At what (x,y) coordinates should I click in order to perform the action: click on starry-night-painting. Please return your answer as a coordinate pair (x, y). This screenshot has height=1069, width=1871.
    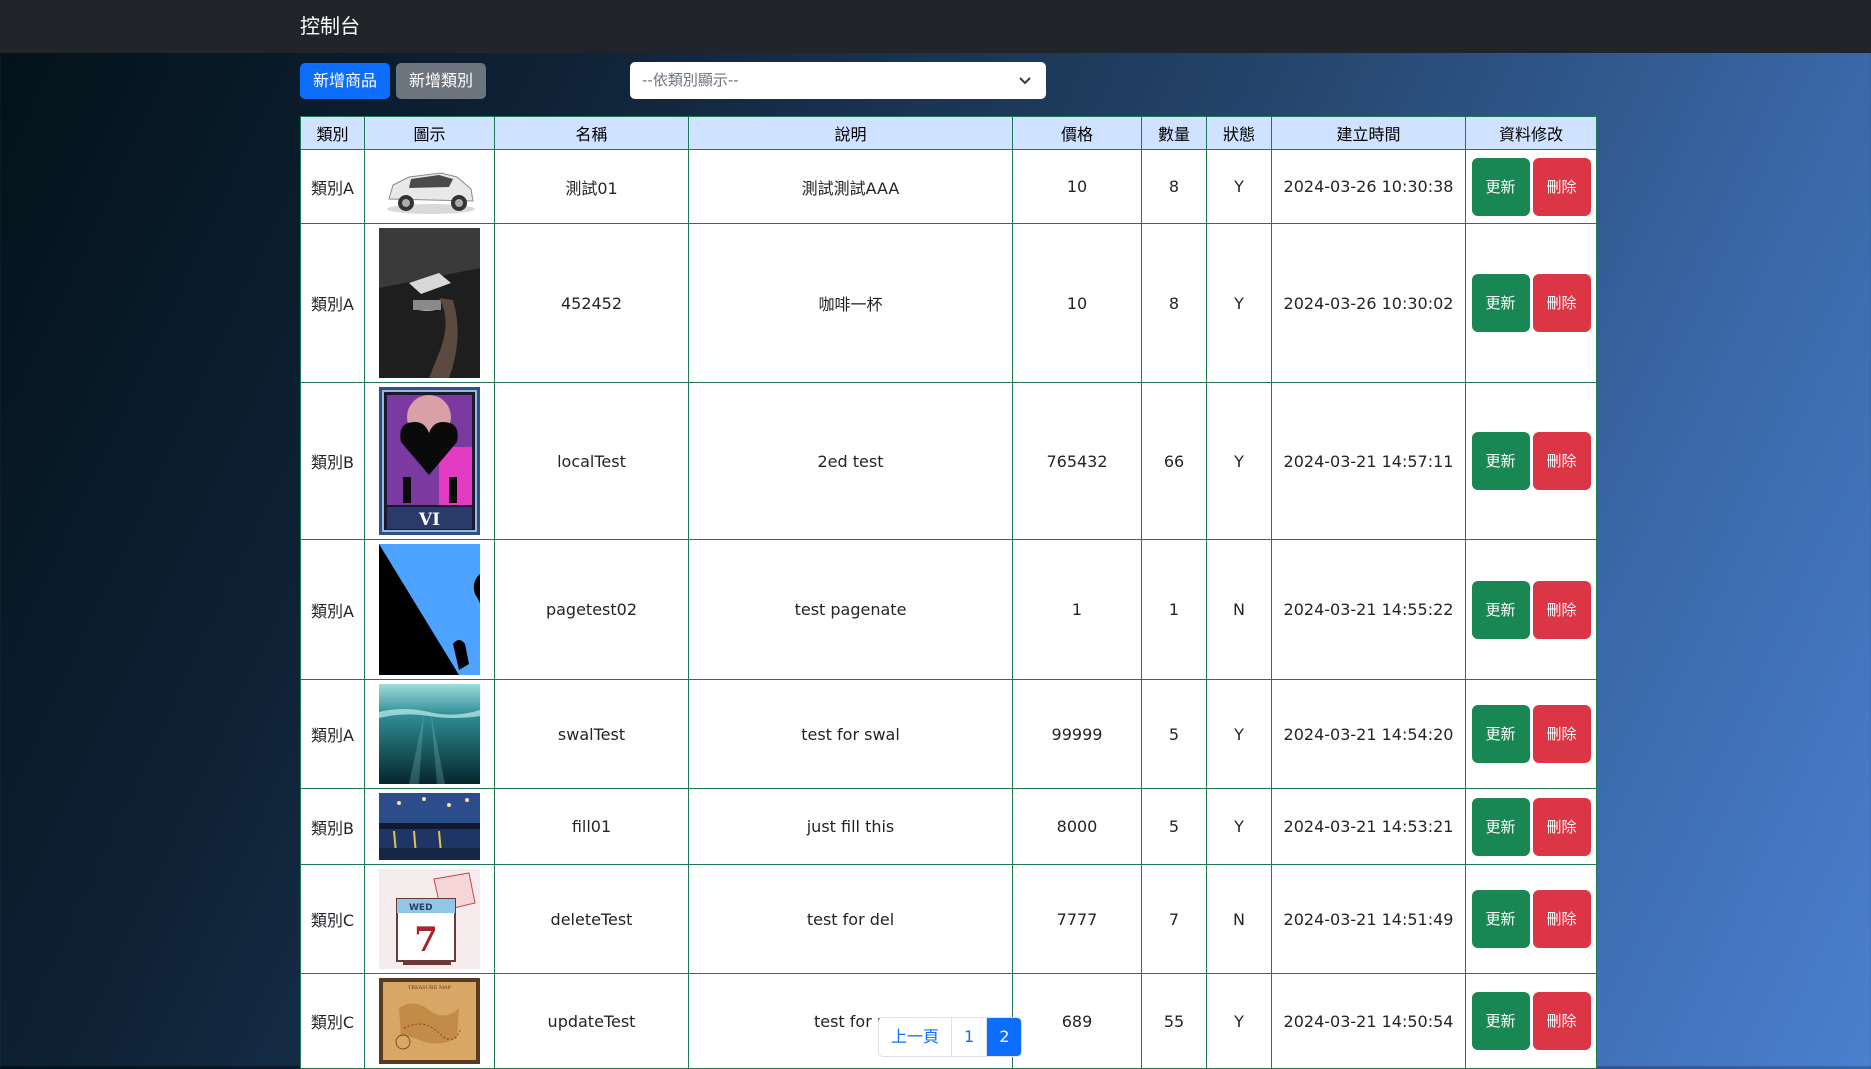
    Looking at the image, I should click on (429, 826).